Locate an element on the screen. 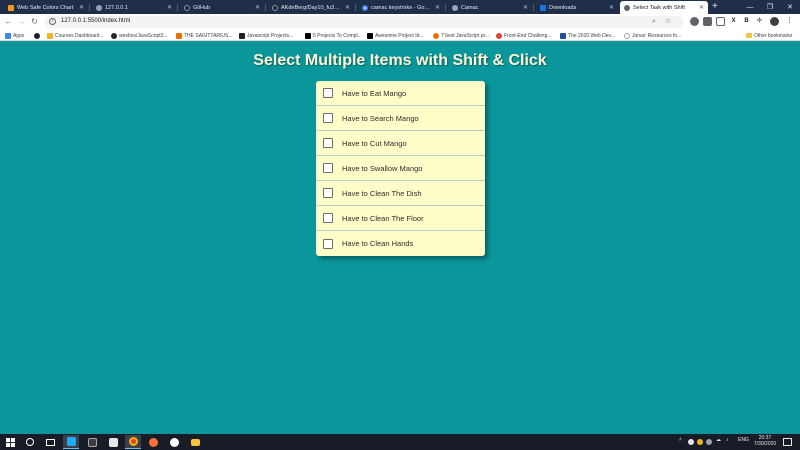  web-dev-icon is located at coordinates (563, 35).